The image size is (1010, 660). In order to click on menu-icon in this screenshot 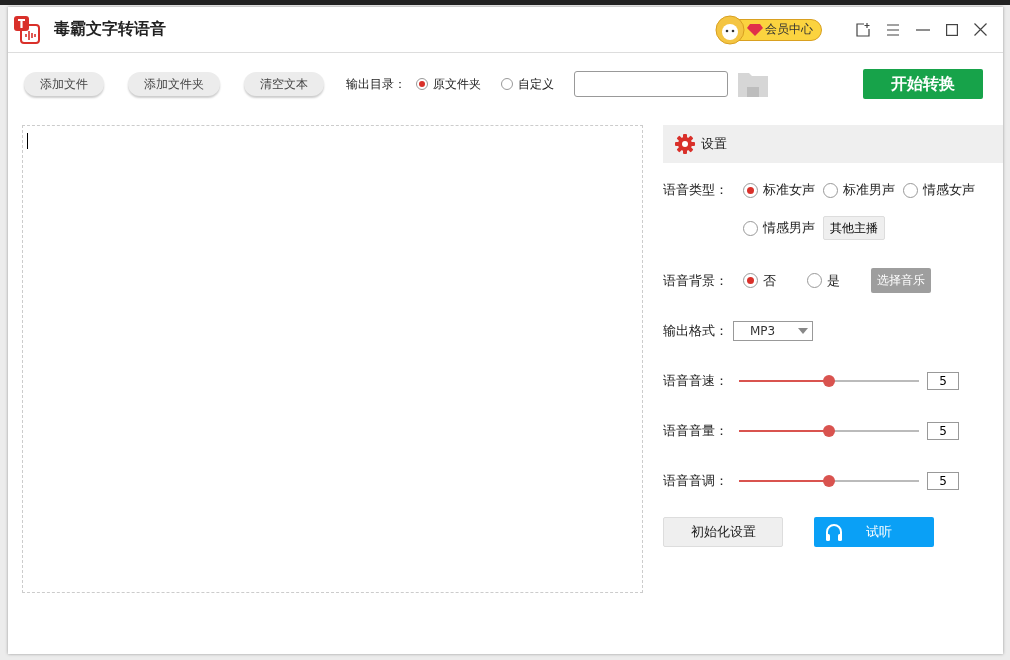, I will do `click(893, 29)`.